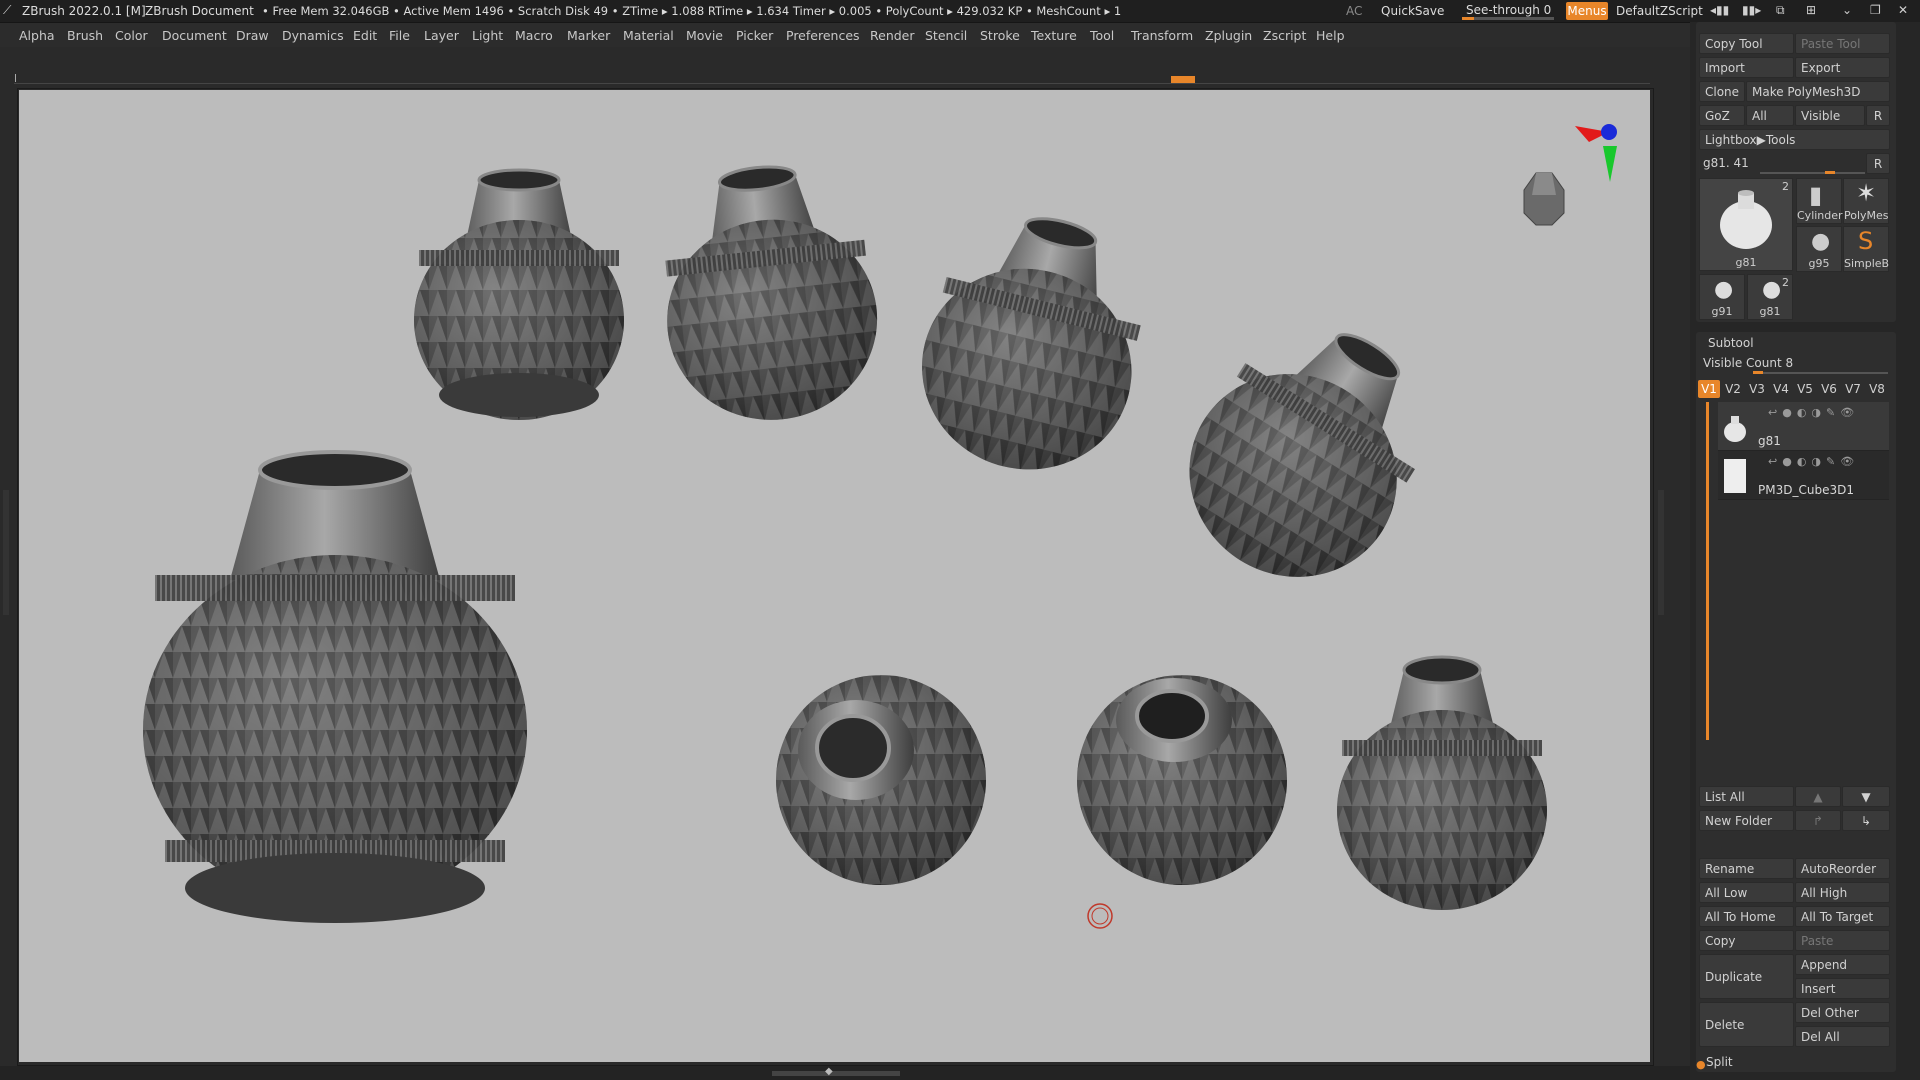 This screenshot has width=1920, height=1080. Describe the element at coordinates (1878, 115) in the screenshot. I see `goz-r-button: R` at that location.